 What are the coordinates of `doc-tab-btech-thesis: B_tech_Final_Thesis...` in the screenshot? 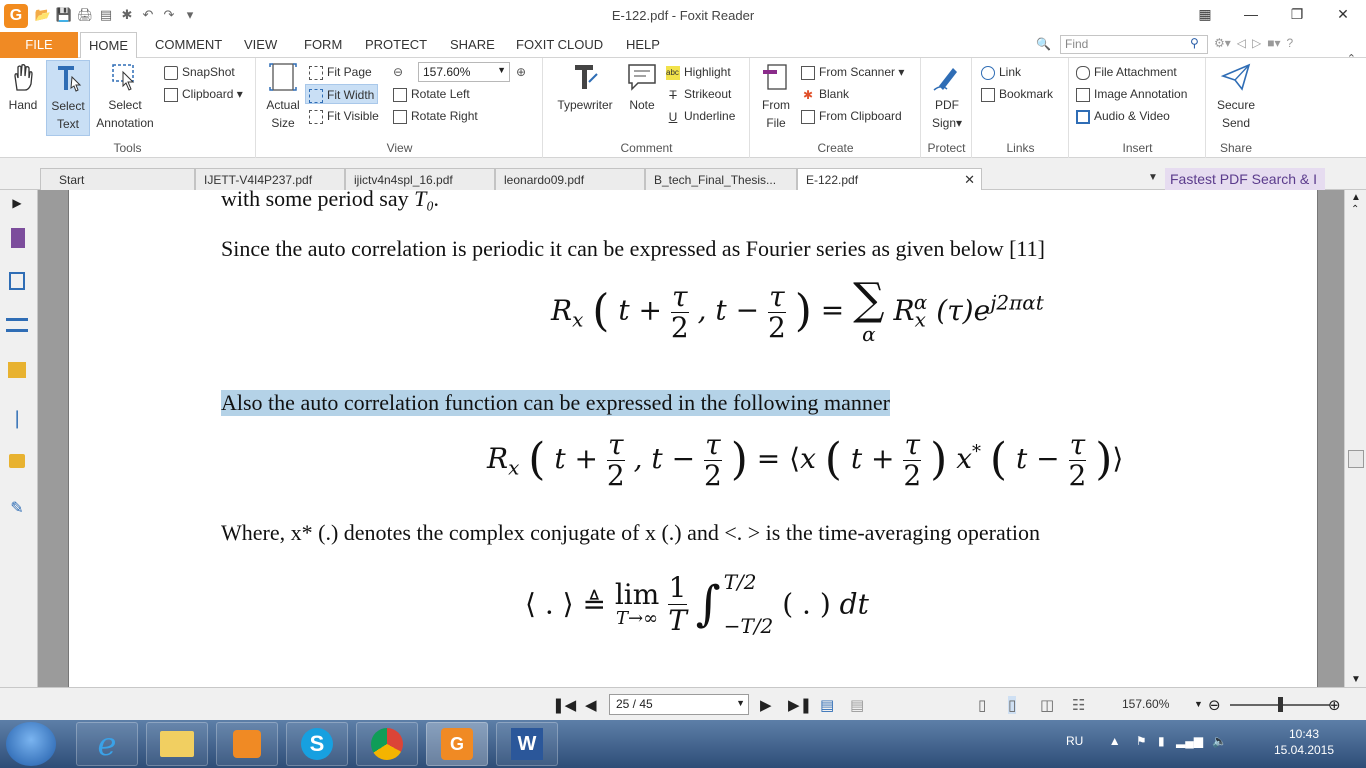 It's located at (721, 179).